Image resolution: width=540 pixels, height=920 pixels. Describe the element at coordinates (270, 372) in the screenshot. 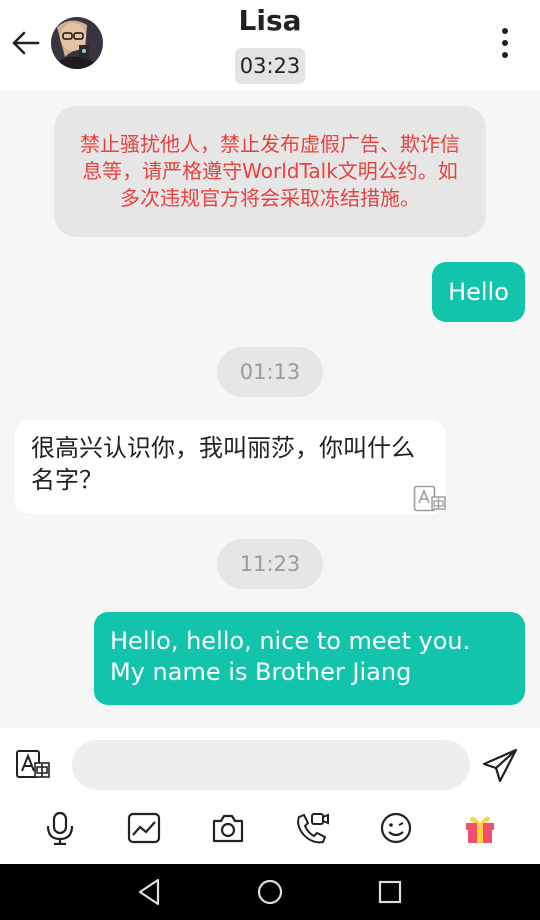

I see `message-timestamp: 01:13` at that location.